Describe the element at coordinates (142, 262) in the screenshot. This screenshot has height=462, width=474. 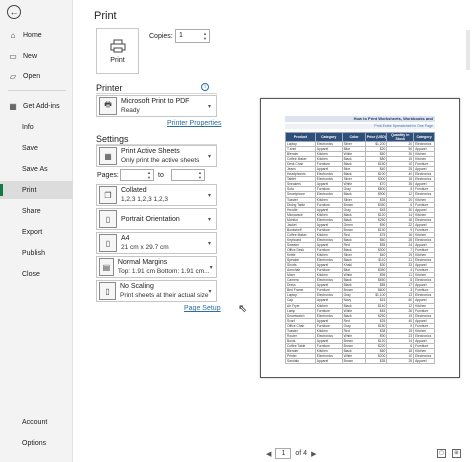
I see `margins-title: Normal Margins` at that location.